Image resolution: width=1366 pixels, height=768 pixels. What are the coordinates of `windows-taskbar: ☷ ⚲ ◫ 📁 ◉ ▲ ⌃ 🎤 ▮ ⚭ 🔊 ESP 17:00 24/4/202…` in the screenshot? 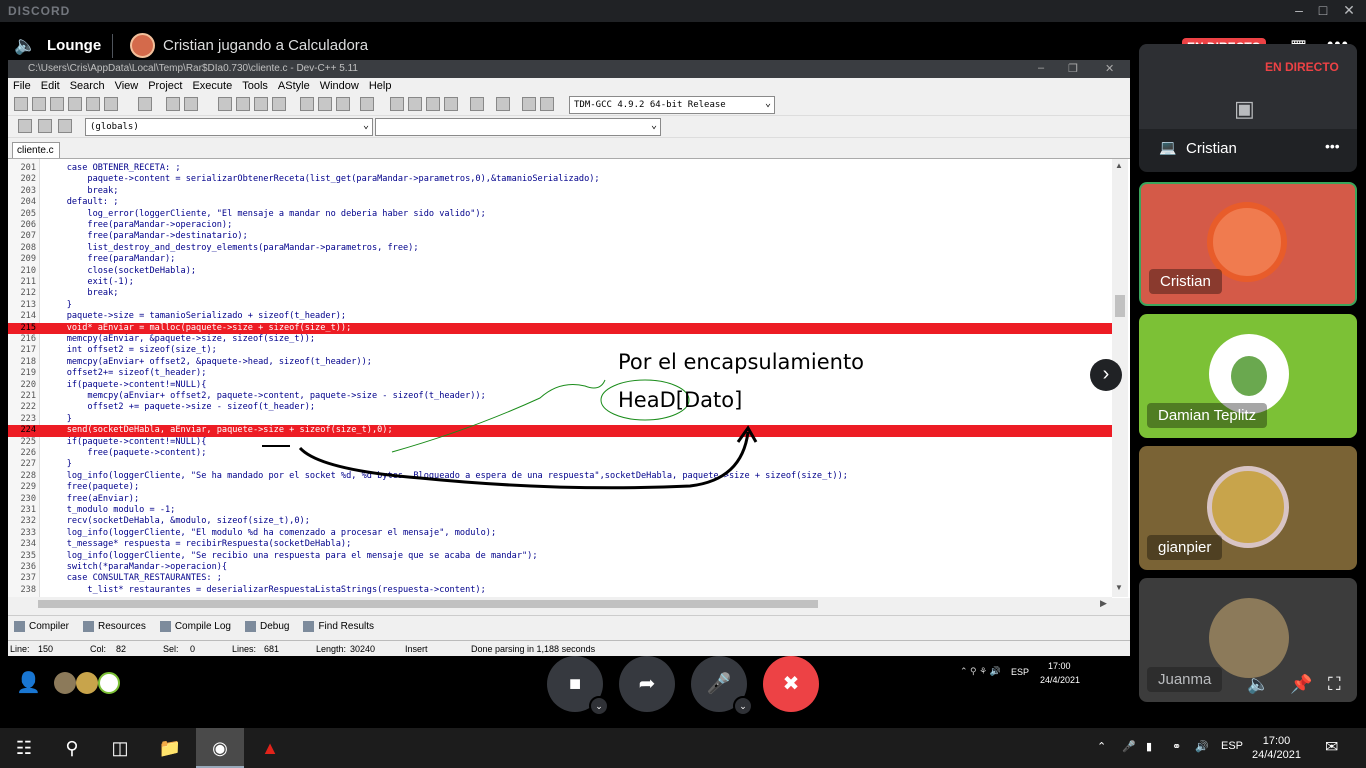 It's located at (683, 748).